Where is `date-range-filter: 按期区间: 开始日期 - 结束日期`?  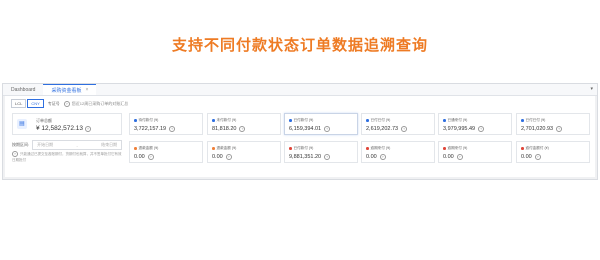 date-range-filter: 按期区间: 开始日期 - 结束日期 is located at coordinates (67, 145).